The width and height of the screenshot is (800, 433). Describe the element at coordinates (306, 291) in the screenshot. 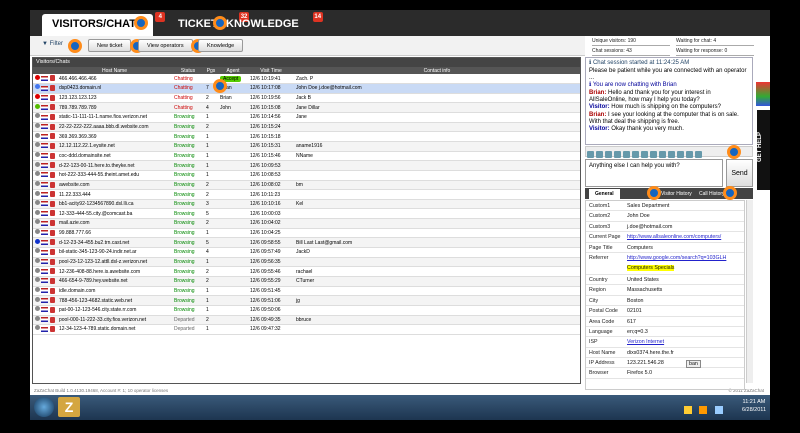

I see `table-row: idle.domain.com Browsing 1 12/6 09:51:45` at that location.